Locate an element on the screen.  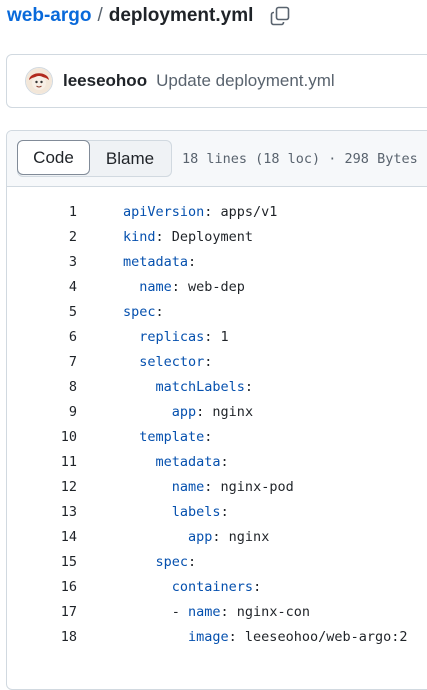
code-line: 10 template: is located at coordinates (217, 436).